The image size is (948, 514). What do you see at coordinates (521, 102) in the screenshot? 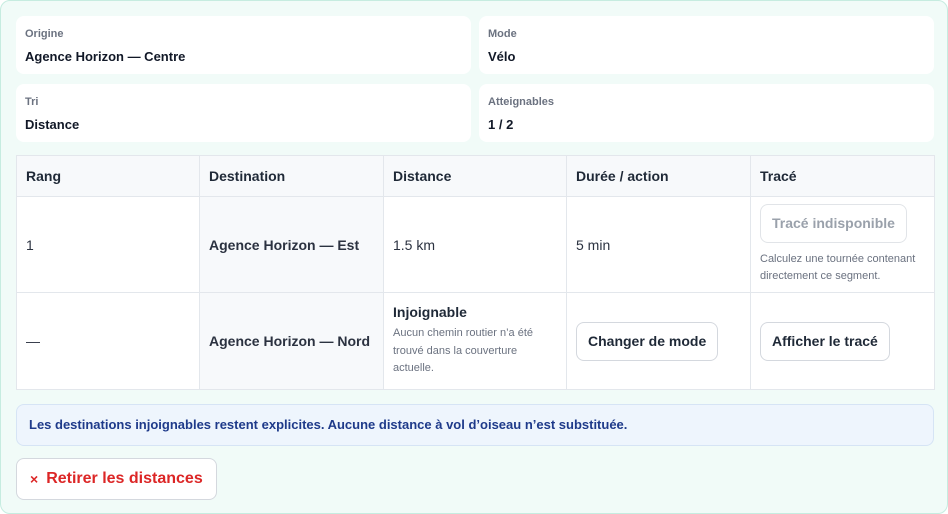
I see `reachable-label: Atteignables` at bounding box center [521, 102].